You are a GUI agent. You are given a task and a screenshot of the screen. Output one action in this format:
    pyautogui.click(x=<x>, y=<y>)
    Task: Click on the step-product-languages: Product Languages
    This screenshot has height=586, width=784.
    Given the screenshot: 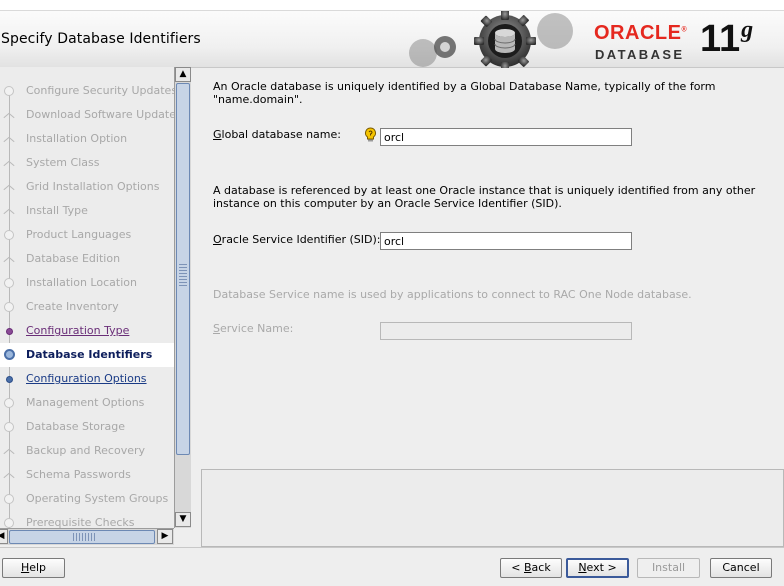 What is the action you would take?
    pyautogui.click(x=87, y=235)
    